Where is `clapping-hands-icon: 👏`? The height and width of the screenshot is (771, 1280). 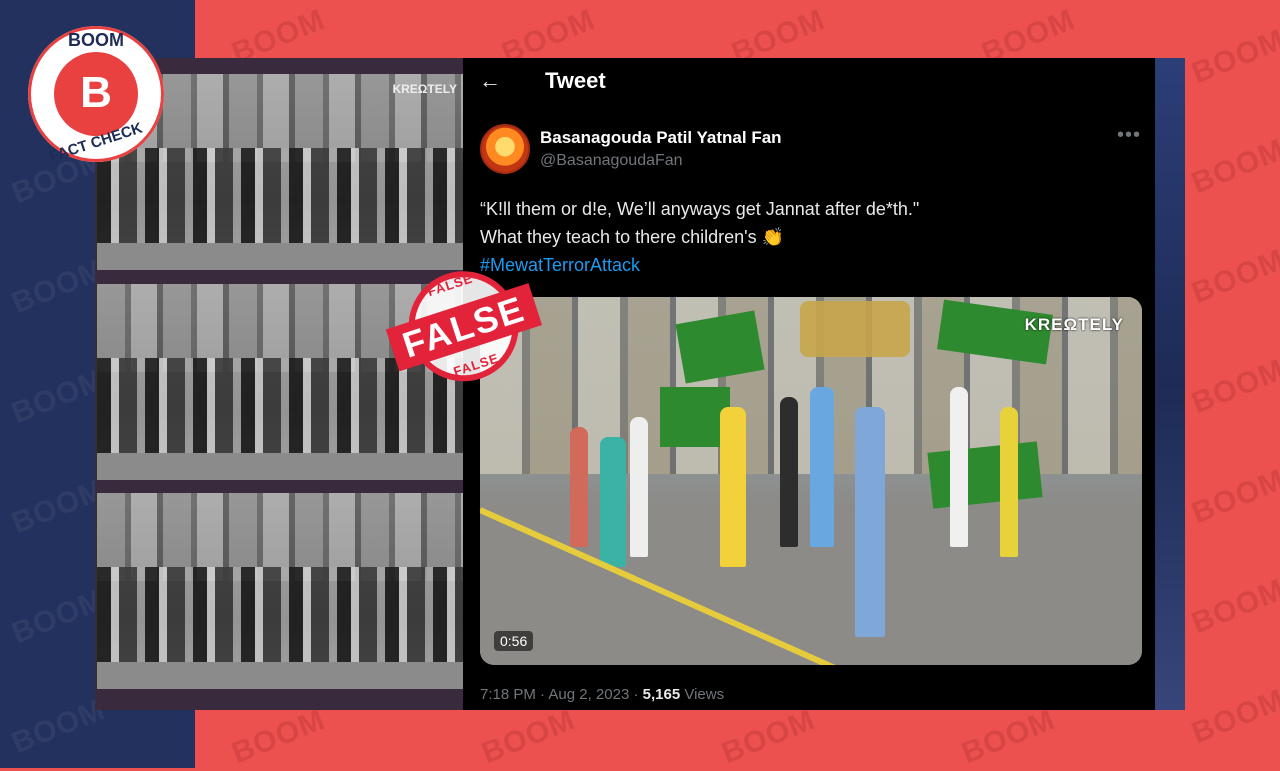 clapping-hands-icon: 👏 is located at coordinates (773, 237).